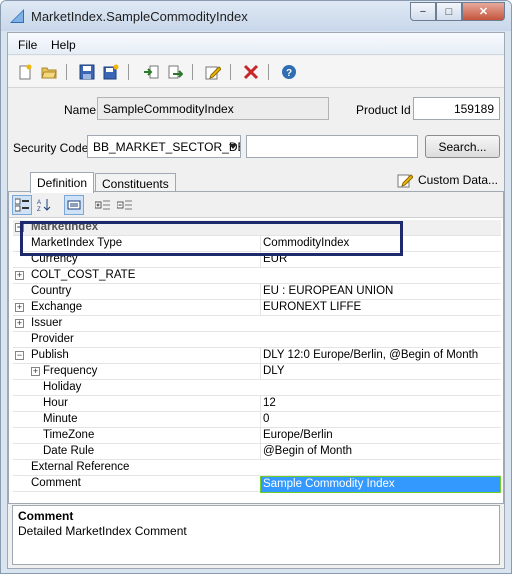 The image size is (512, 574). What do you see at coordinates (257, 420) in the screenshot?
I see `property-row: Minute 0` at bounding box center [257, 420].